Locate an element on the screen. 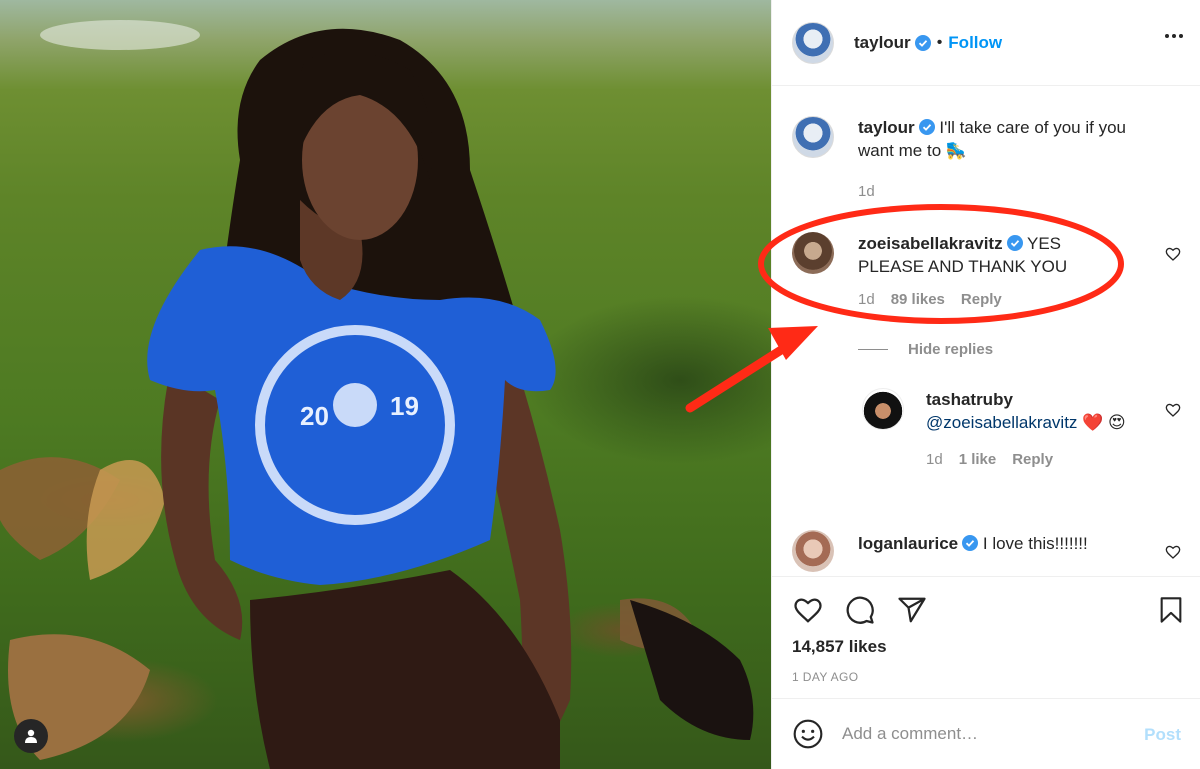 The width and height of the screenshot is (1200, 769). header-user: taylour • Follow is located at coordinates (928, 43).